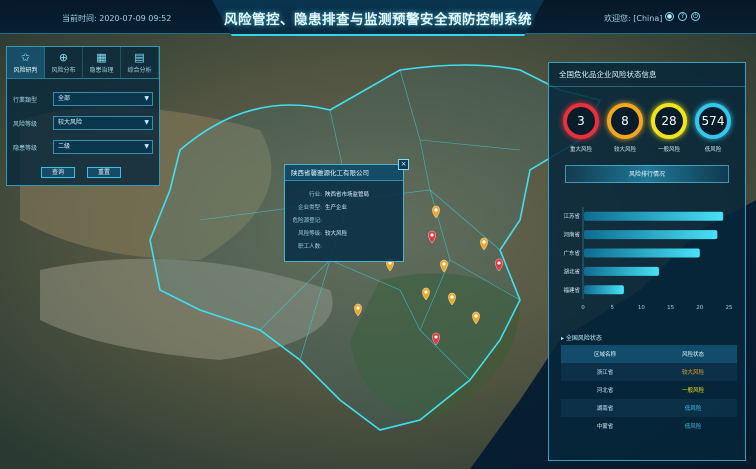 This screenshot has width=756, height=469. What do you see at coordinates (135, 18) in the screenshot?
I see `time-value: 2020-07-09 09:52` at bounding box center [135, 18].